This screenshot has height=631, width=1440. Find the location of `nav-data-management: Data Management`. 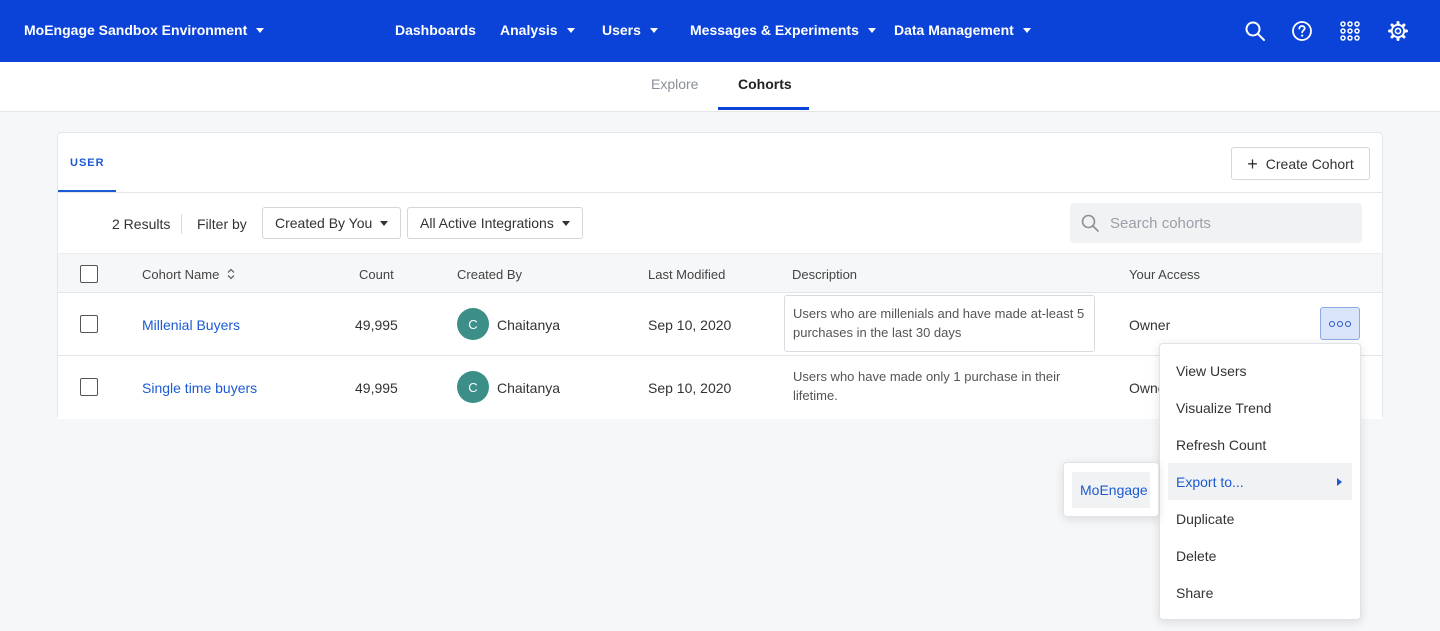

nav-data-management: Data Management is located at coordinates (962, 30).